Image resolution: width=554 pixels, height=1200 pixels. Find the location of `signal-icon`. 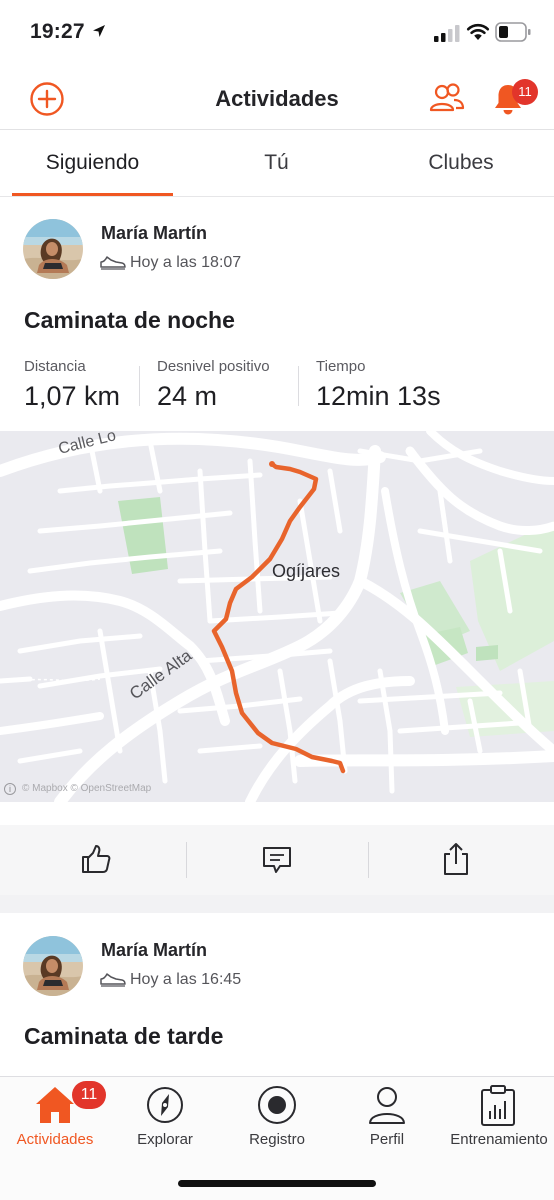

signal-icon is located at coordinates (447, 33).